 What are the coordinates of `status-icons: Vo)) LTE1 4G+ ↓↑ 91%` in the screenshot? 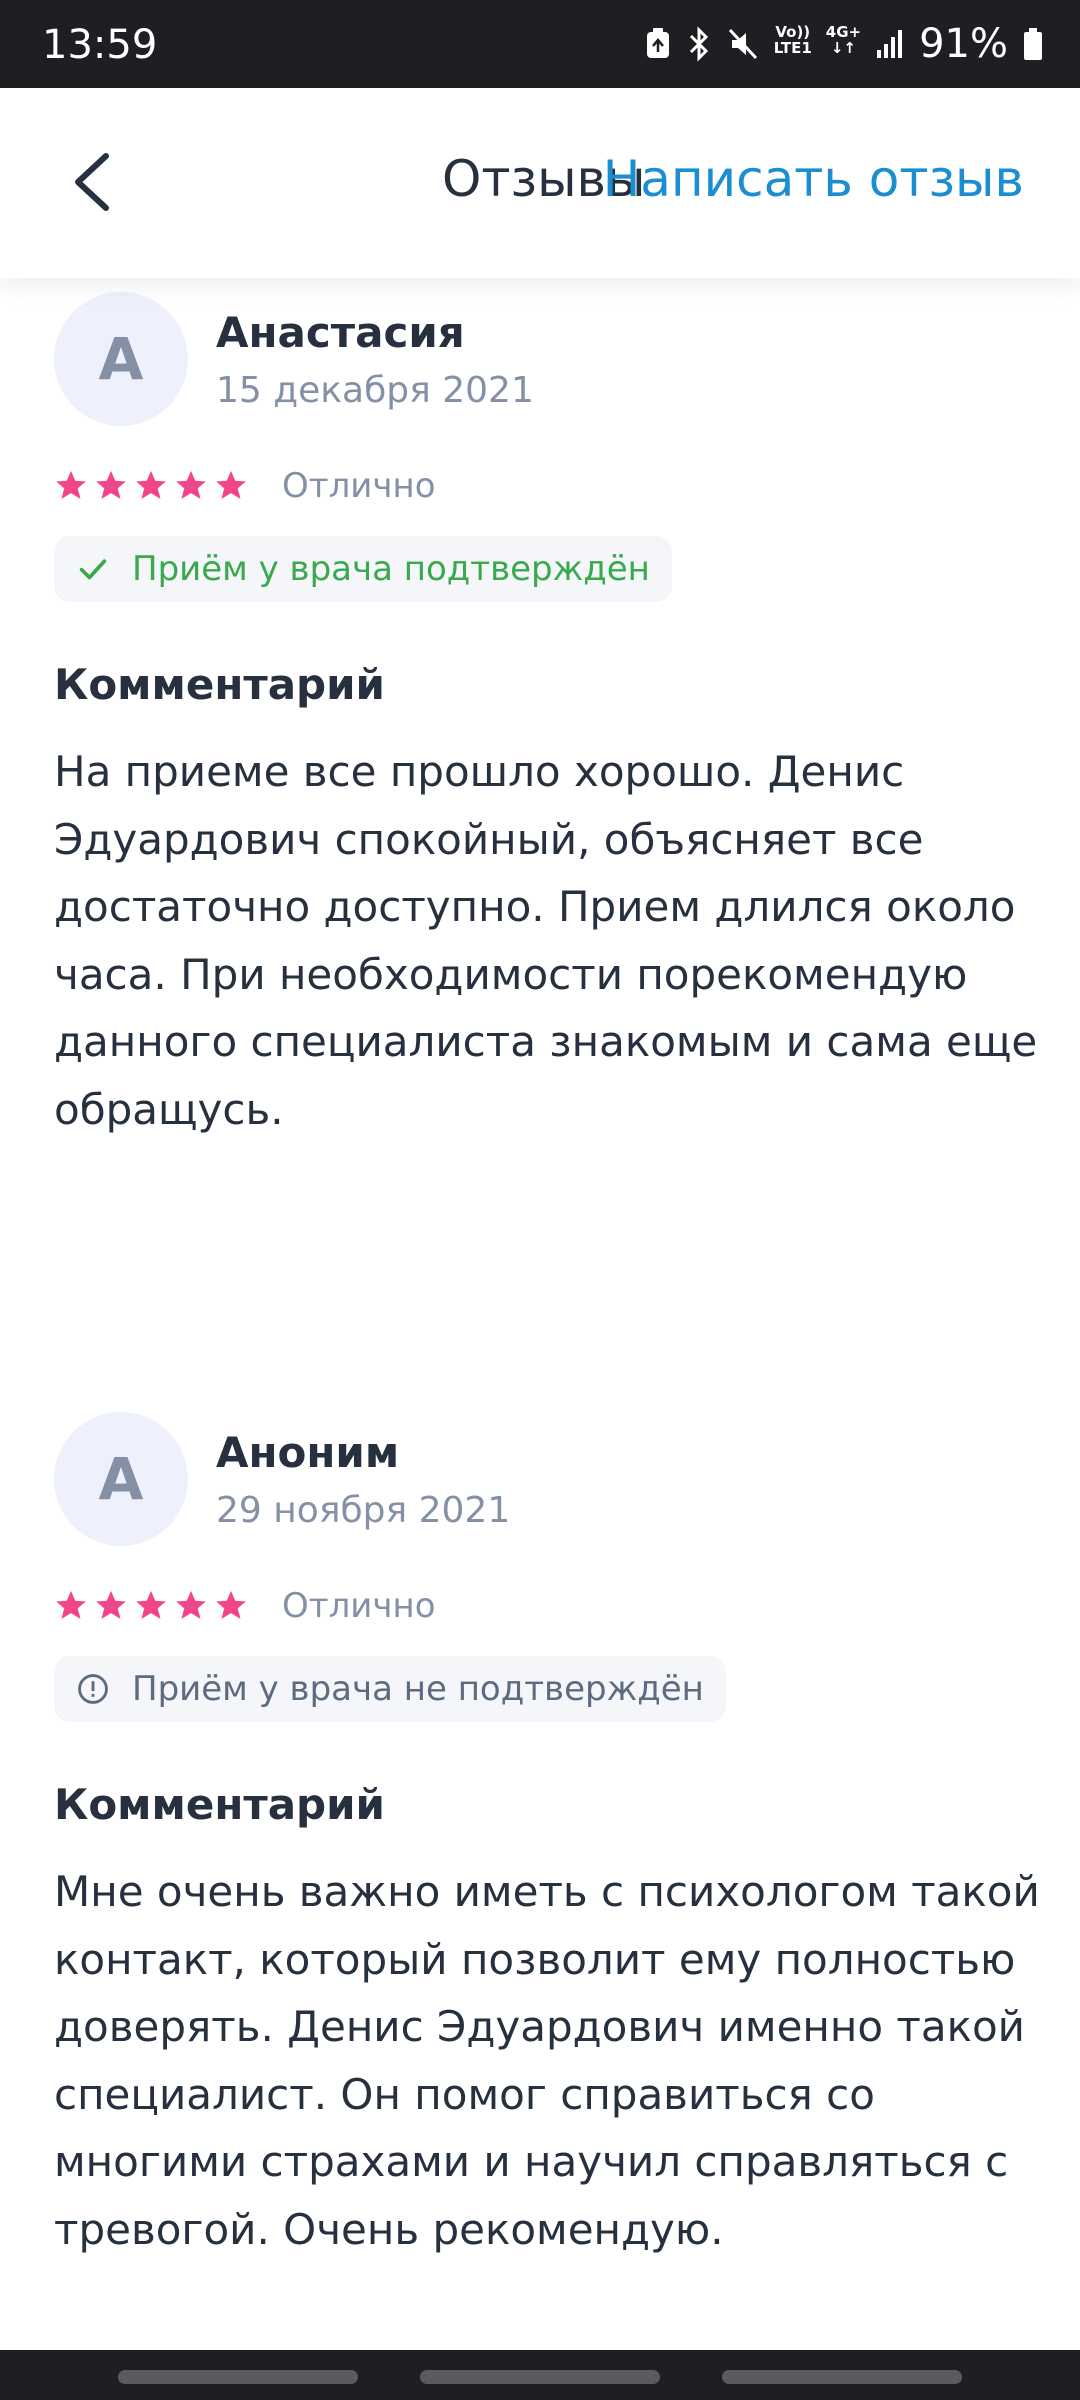 It's located at (844, 44).